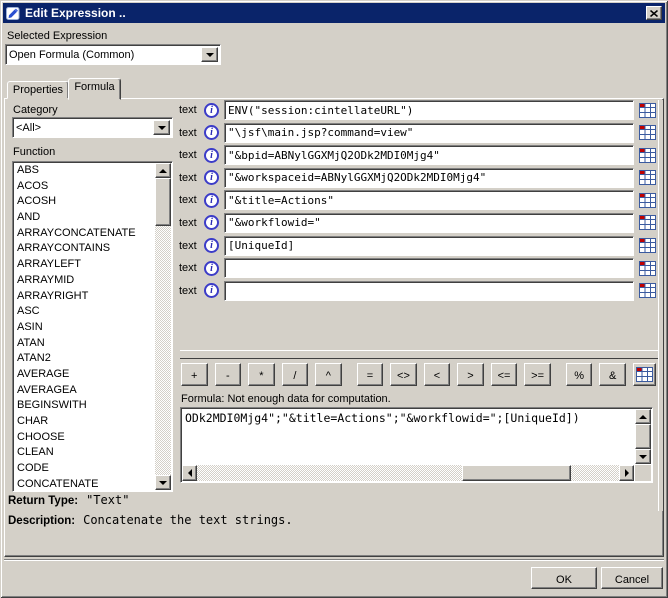 The height and width of the screenshot is (598, 668). Describe the element at coordinates (84, 483) in the screenshot. I see `function-list-item: CONCATENATE` at that location.